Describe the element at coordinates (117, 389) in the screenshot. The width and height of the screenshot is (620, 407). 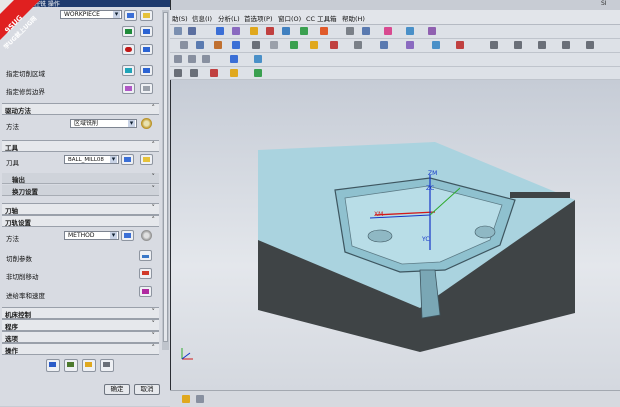
I see `ok-button: 确定` at that location.